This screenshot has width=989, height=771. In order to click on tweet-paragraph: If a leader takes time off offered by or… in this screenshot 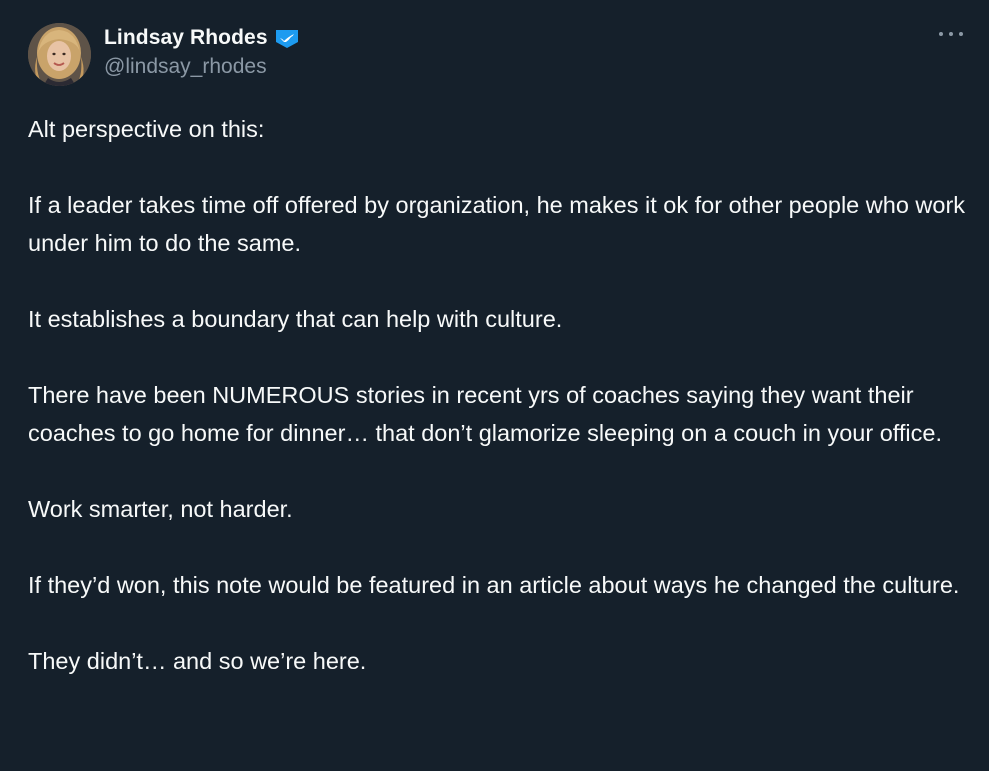, I will do `click(497, 224)`.